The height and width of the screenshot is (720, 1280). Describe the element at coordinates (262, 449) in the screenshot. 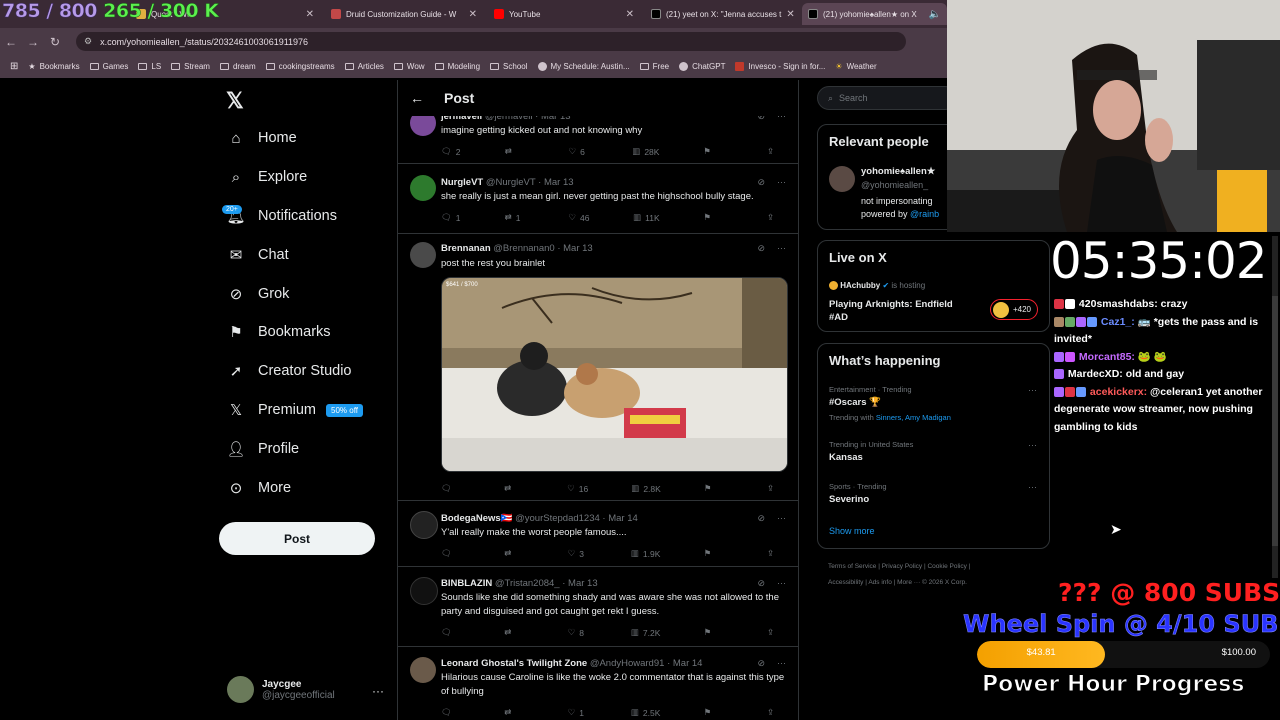

I see `nav-profile: 👤︎ Profile` at that location.